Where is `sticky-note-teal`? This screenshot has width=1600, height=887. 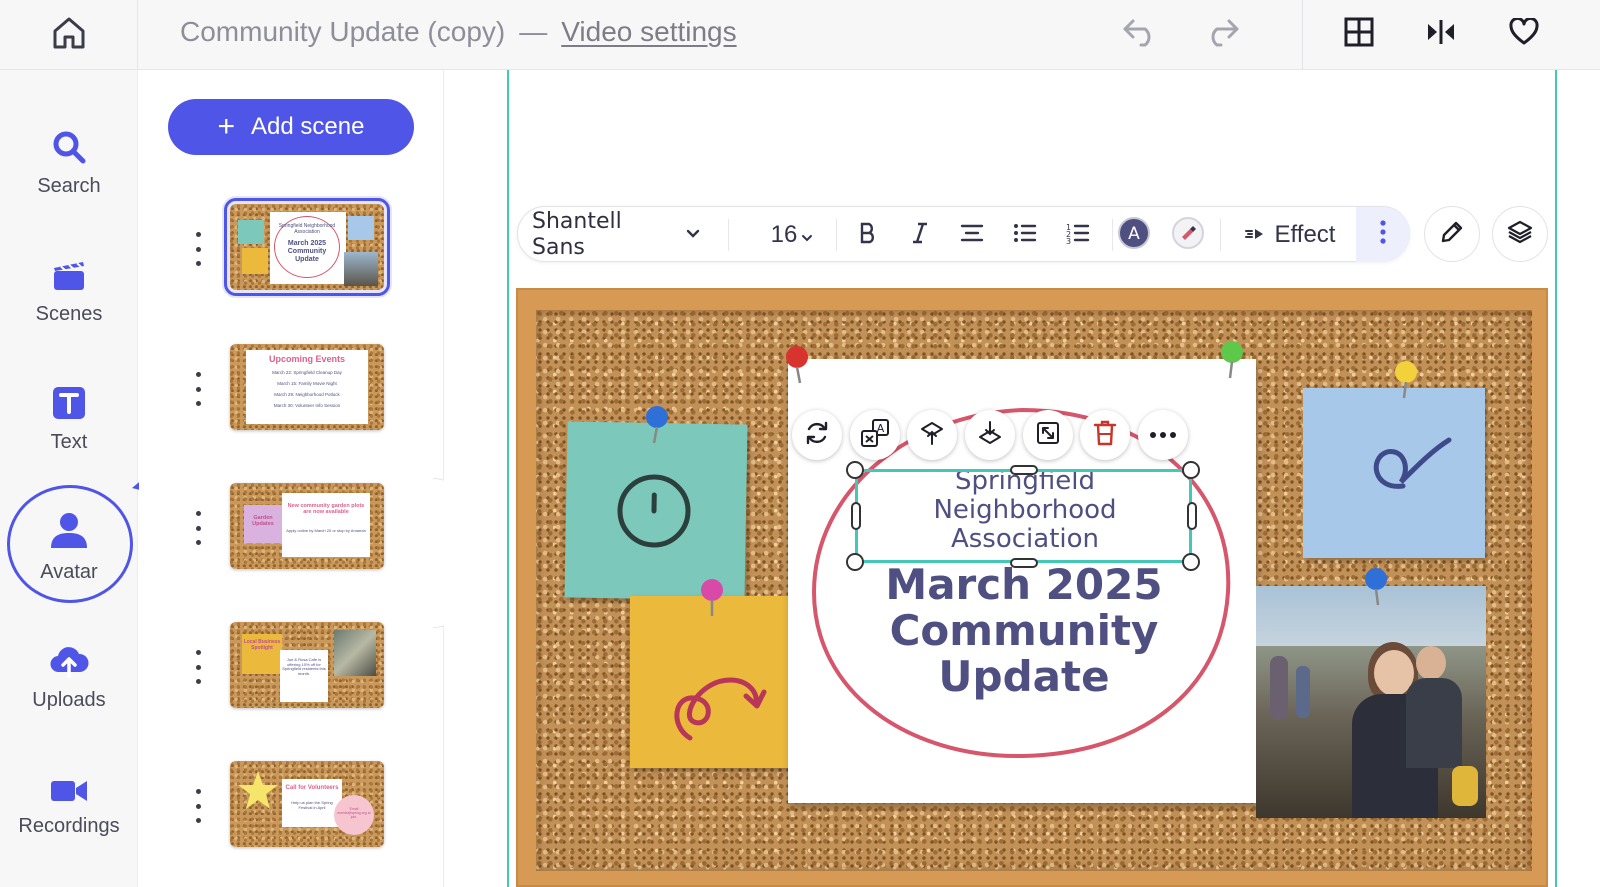
sticky-note-teal is located at coordinates (656, 511).